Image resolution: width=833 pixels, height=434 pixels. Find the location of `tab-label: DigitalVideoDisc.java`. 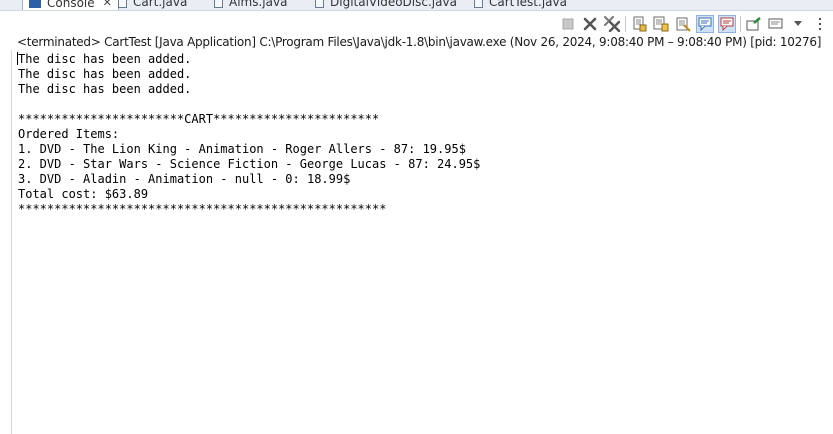

tab-label: DigitalVideoDisc.java is located at coordinates (393, 4).